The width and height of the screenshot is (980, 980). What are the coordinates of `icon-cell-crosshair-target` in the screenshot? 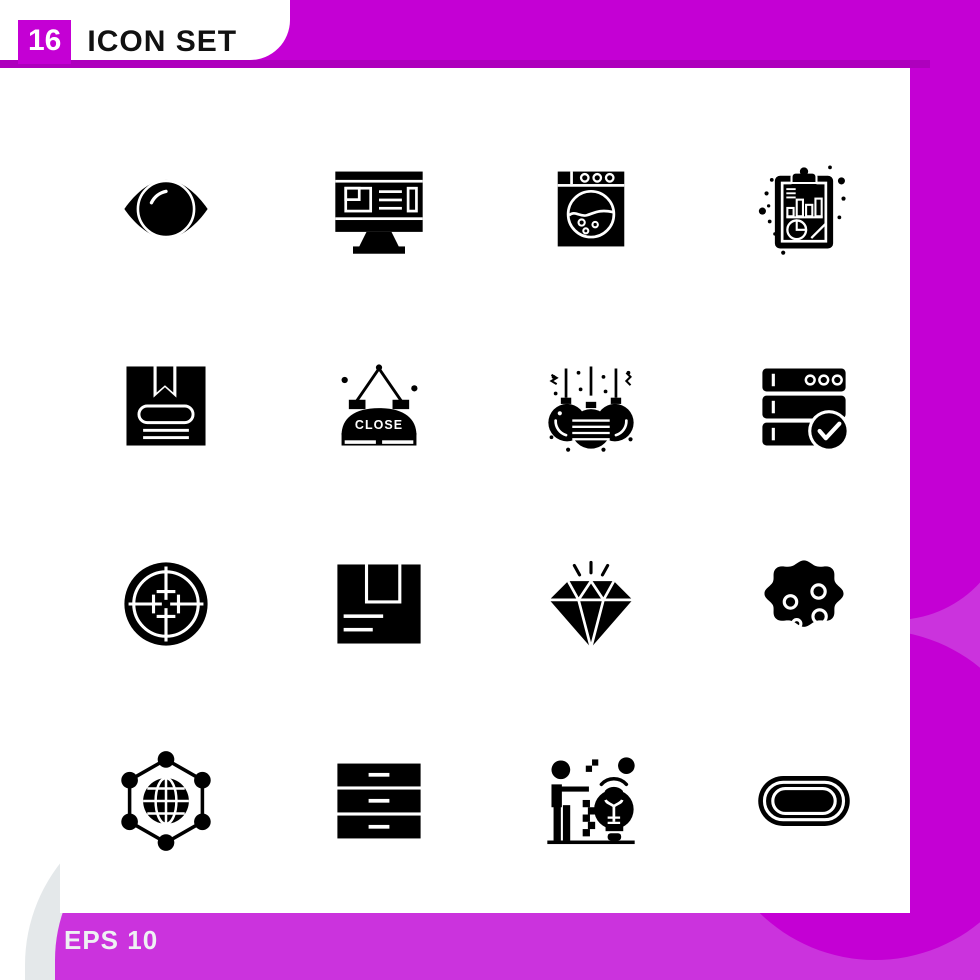 It's located at (166, 604).